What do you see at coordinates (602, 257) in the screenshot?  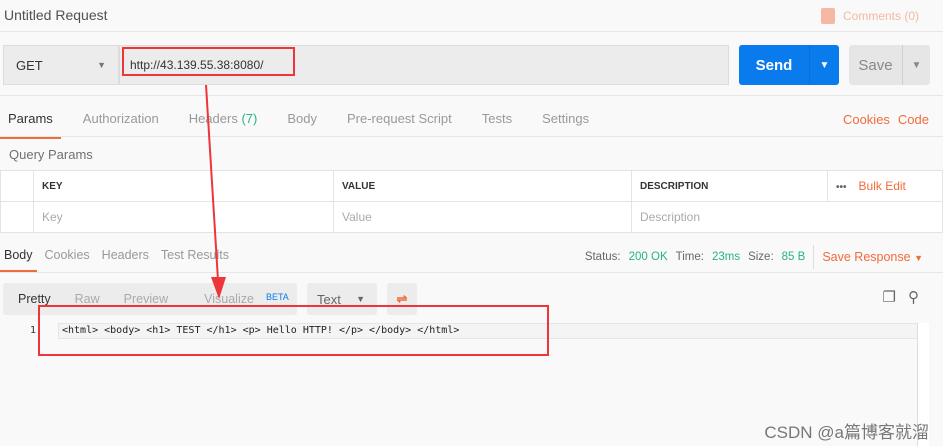 I see `status-label: Status:` at bounding box center [602, 257].